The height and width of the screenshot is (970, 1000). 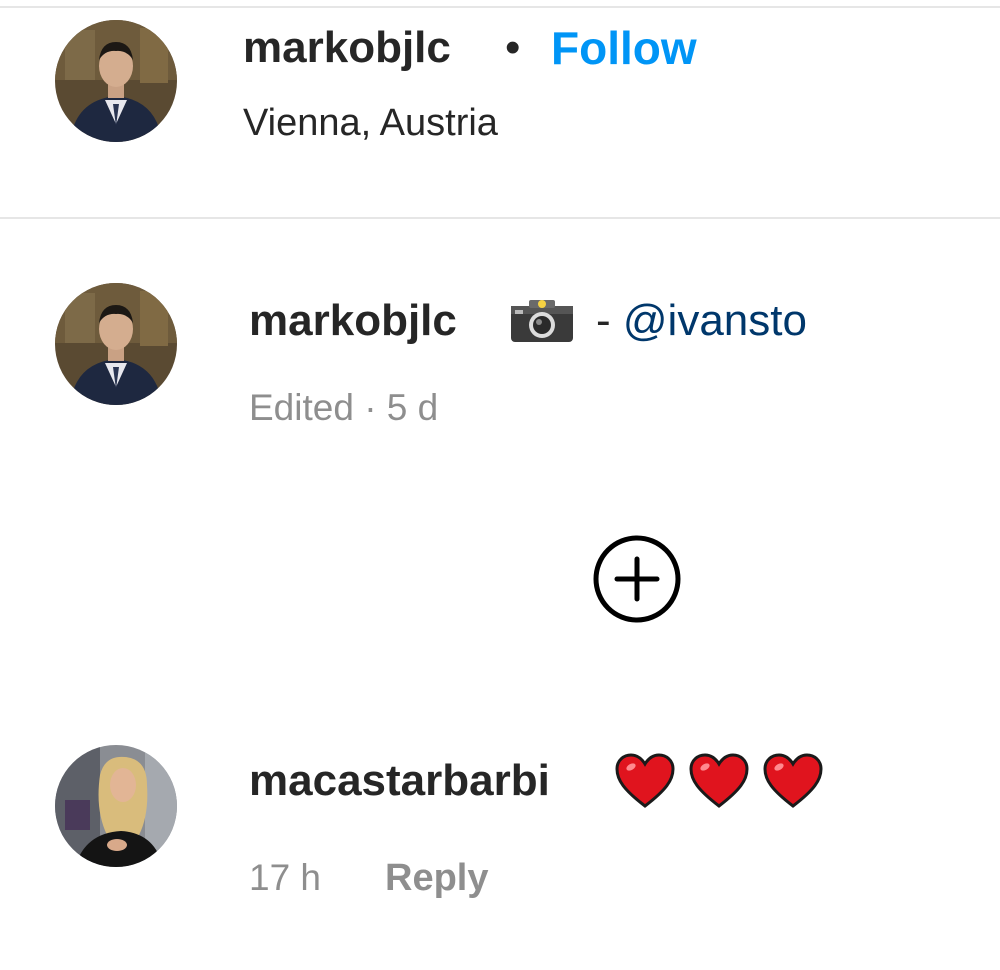 I want to click on caption-username: markobjlc, so click(x=353, y=321).